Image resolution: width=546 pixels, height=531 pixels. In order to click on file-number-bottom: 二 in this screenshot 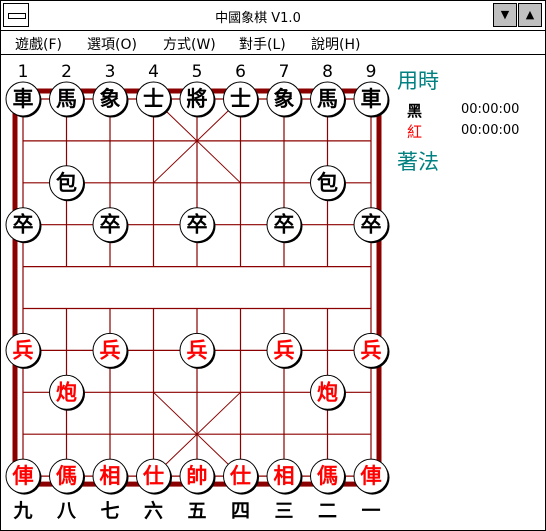, I will do `click(327, 511)`.